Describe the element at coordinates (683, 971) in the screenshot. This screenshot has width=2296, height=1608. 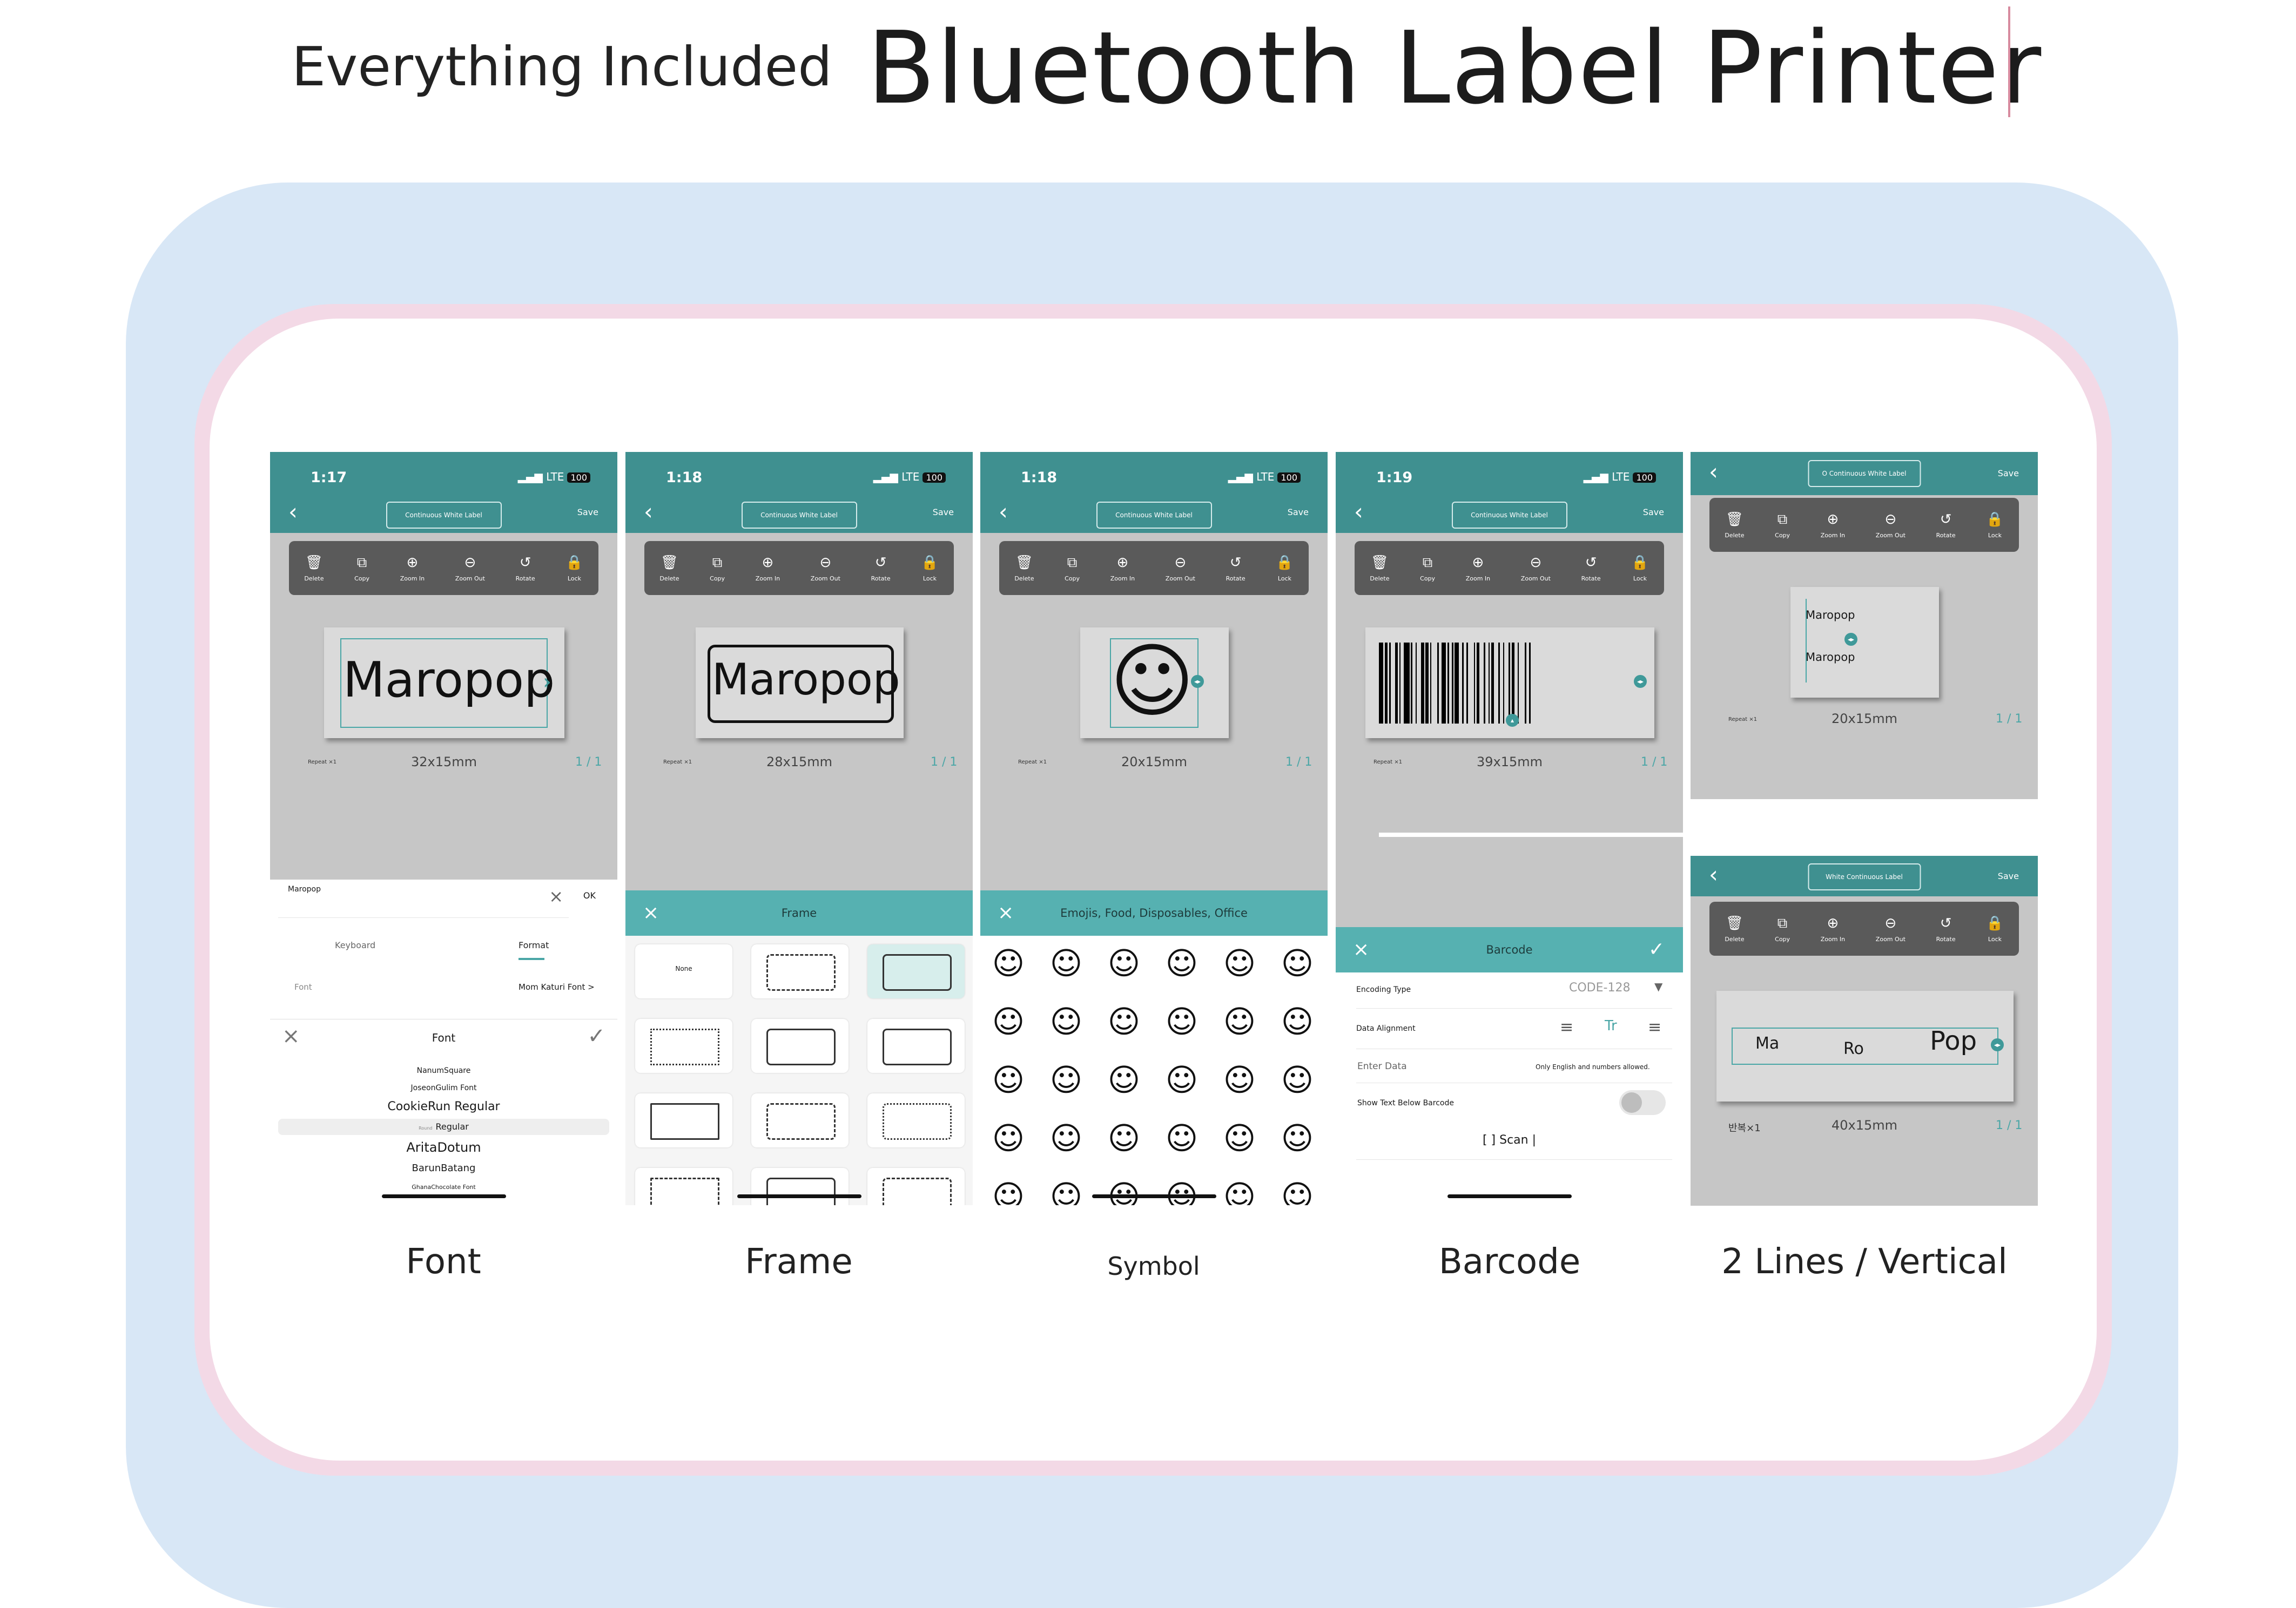
I see `frame-option: None` at that location.